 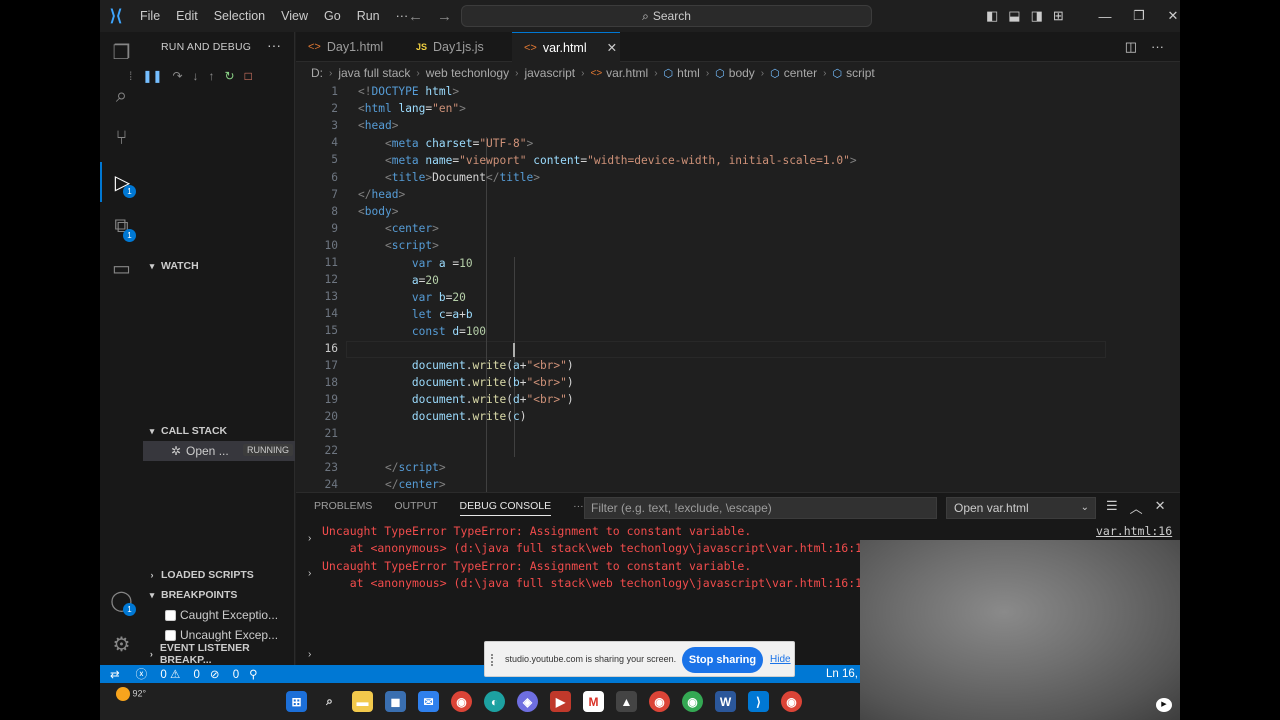 What do you see at coordinates (415, 508) in the screenshot?
I see `tab-output: OUTPUT` at bounding box center [415, 508].